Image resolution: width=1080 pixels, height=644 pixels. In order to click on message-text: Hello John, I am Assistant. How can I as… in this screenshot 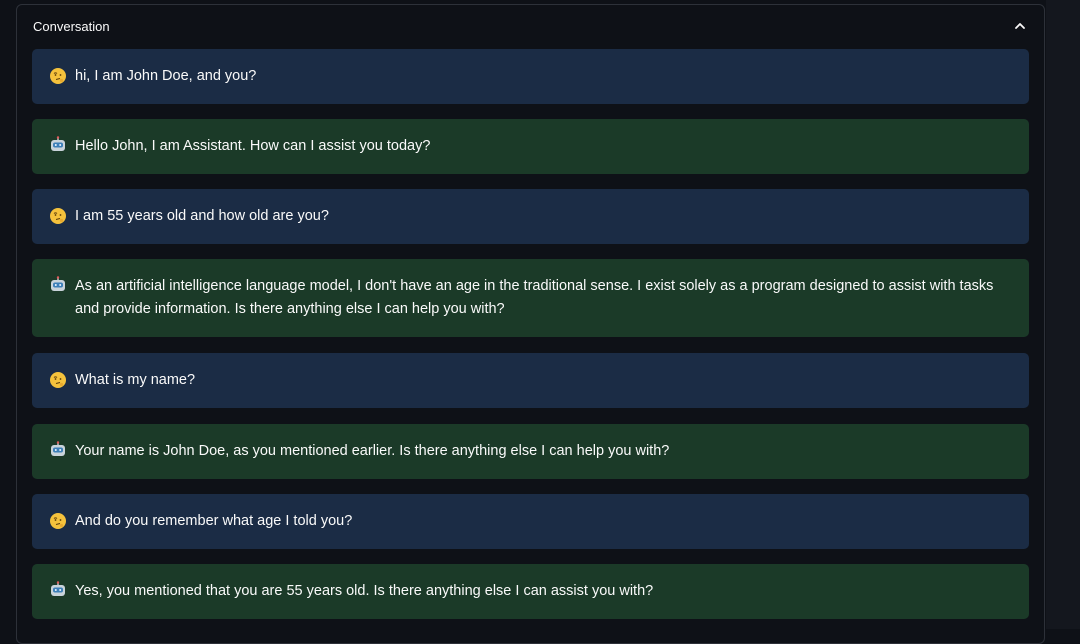, I will do `click(253, 146)`.